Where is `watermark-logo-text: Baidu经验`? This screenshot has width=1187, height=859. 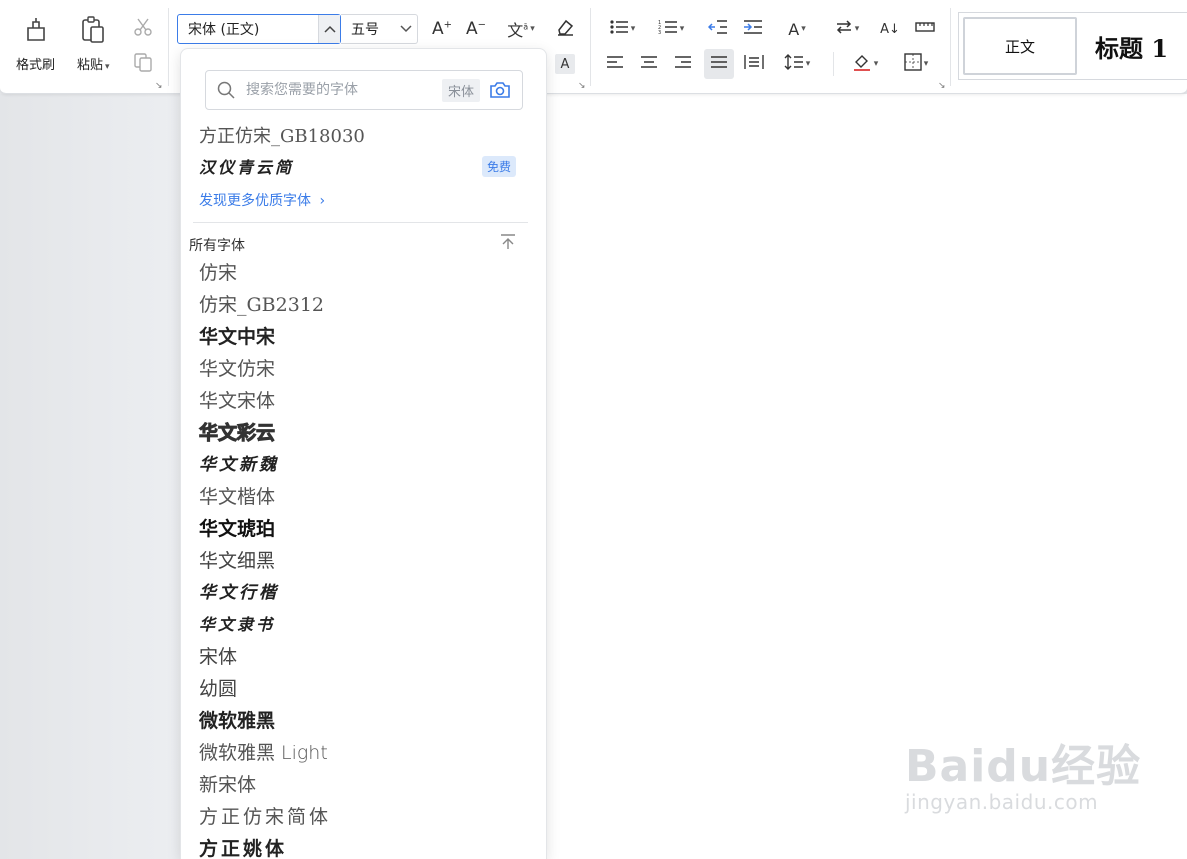
watermark-logo-text: Baidu经验 is located at coordinates (1023, 766).